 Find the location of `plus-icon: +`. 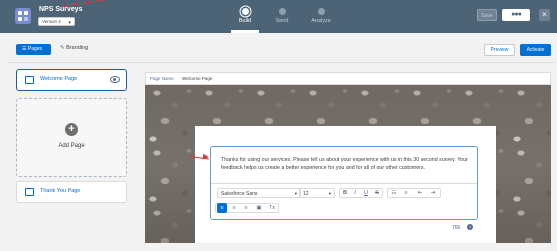

plus-icon: + is located at coordinates (71, 129).